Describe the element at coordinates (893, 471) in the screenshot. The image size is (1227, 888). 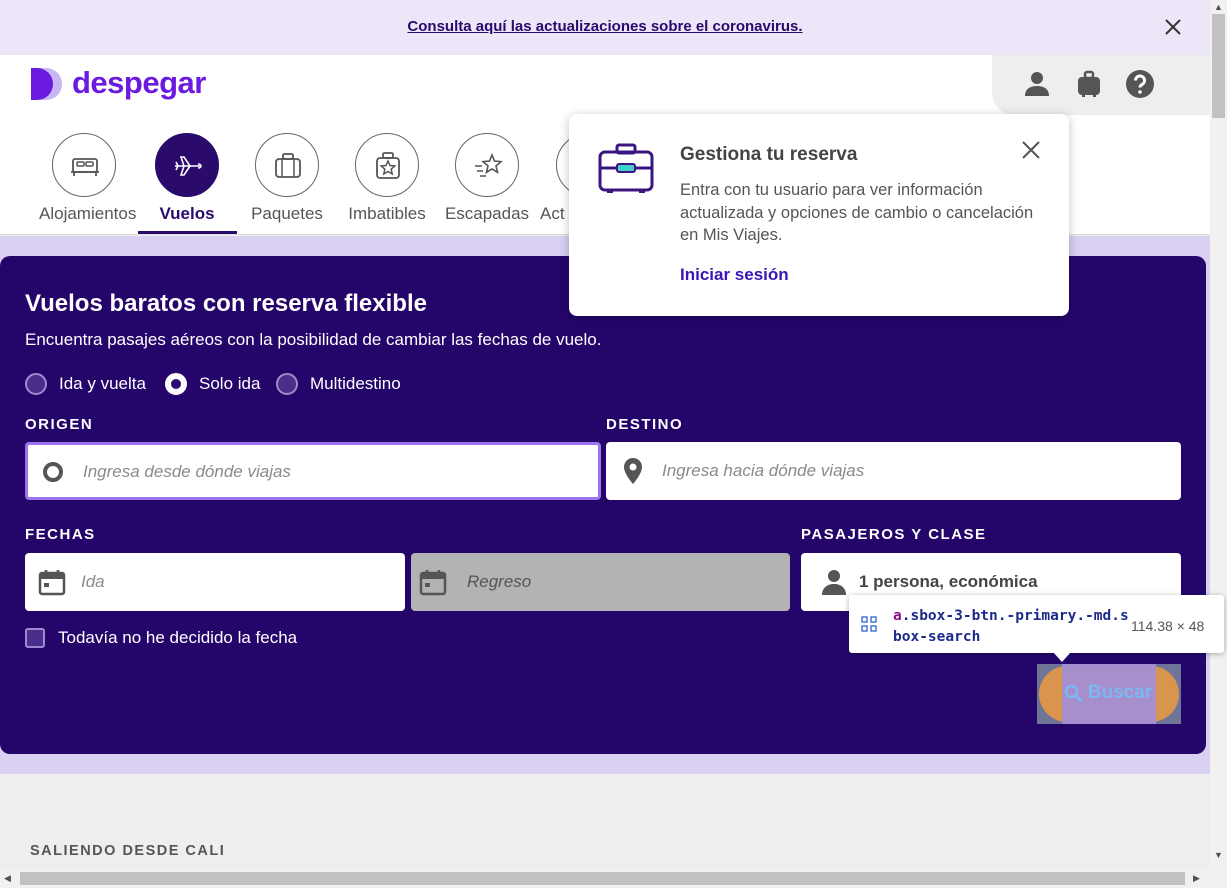
I see `destination-input: Ingresa hacia dónde viajas` at that location.